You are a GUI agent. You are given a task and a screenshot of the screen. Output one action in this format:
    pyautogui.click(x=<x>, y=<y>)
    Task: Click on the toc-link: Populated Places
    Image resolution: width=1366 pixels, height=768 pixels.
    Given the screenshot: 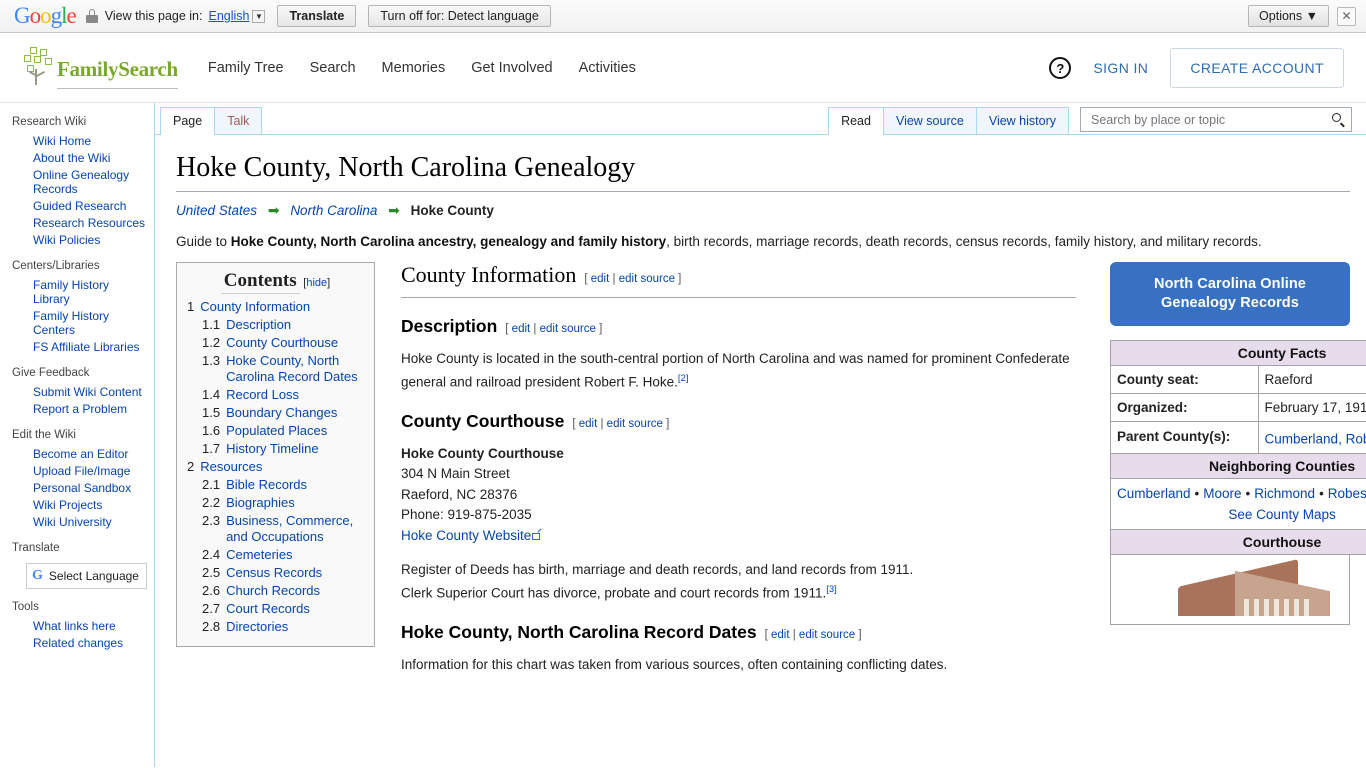 What is the action you would take?
    pyautogui.click(x=276, y=431)
    